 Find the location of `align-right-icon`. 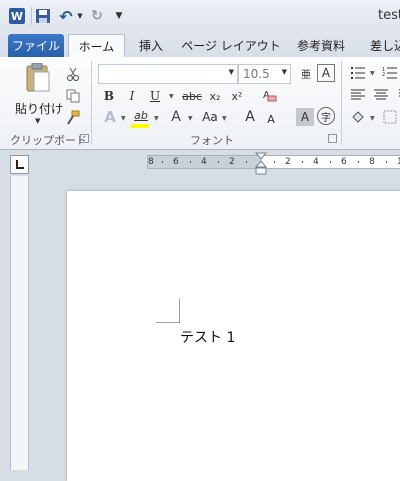

align-right-icon is located at coordinates (396, 95).